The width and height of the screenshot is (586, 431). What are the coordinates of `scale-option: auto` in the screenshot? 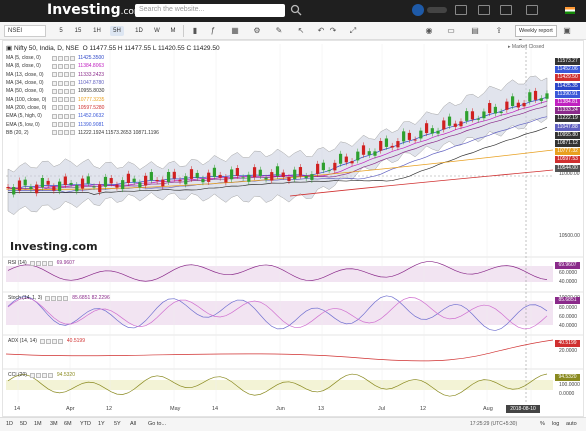 It's located at (571, 424).